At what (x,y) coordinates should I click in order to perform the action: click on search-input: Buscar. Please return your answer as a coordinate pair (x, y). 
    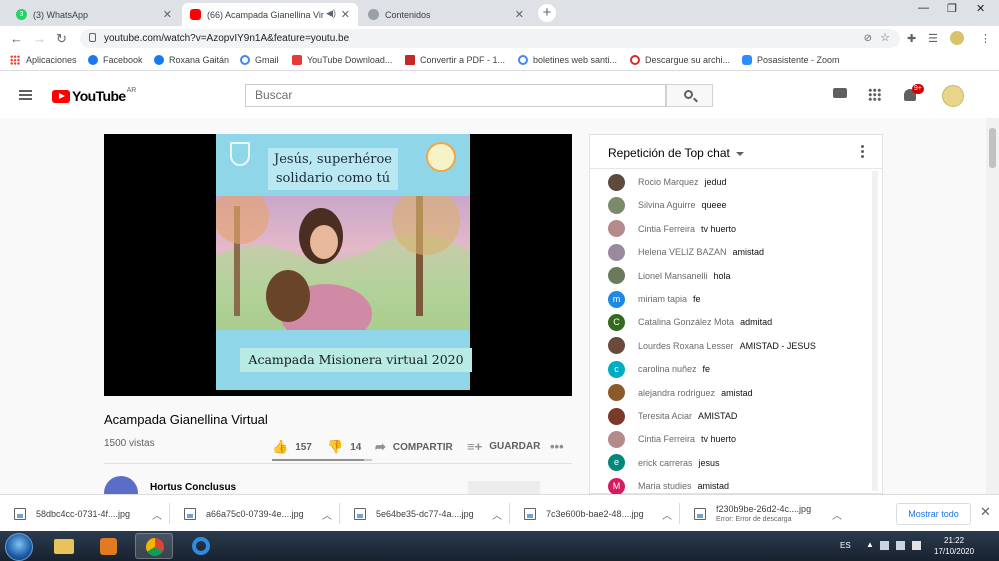
    Looking at the image, I should click on (455, 95).